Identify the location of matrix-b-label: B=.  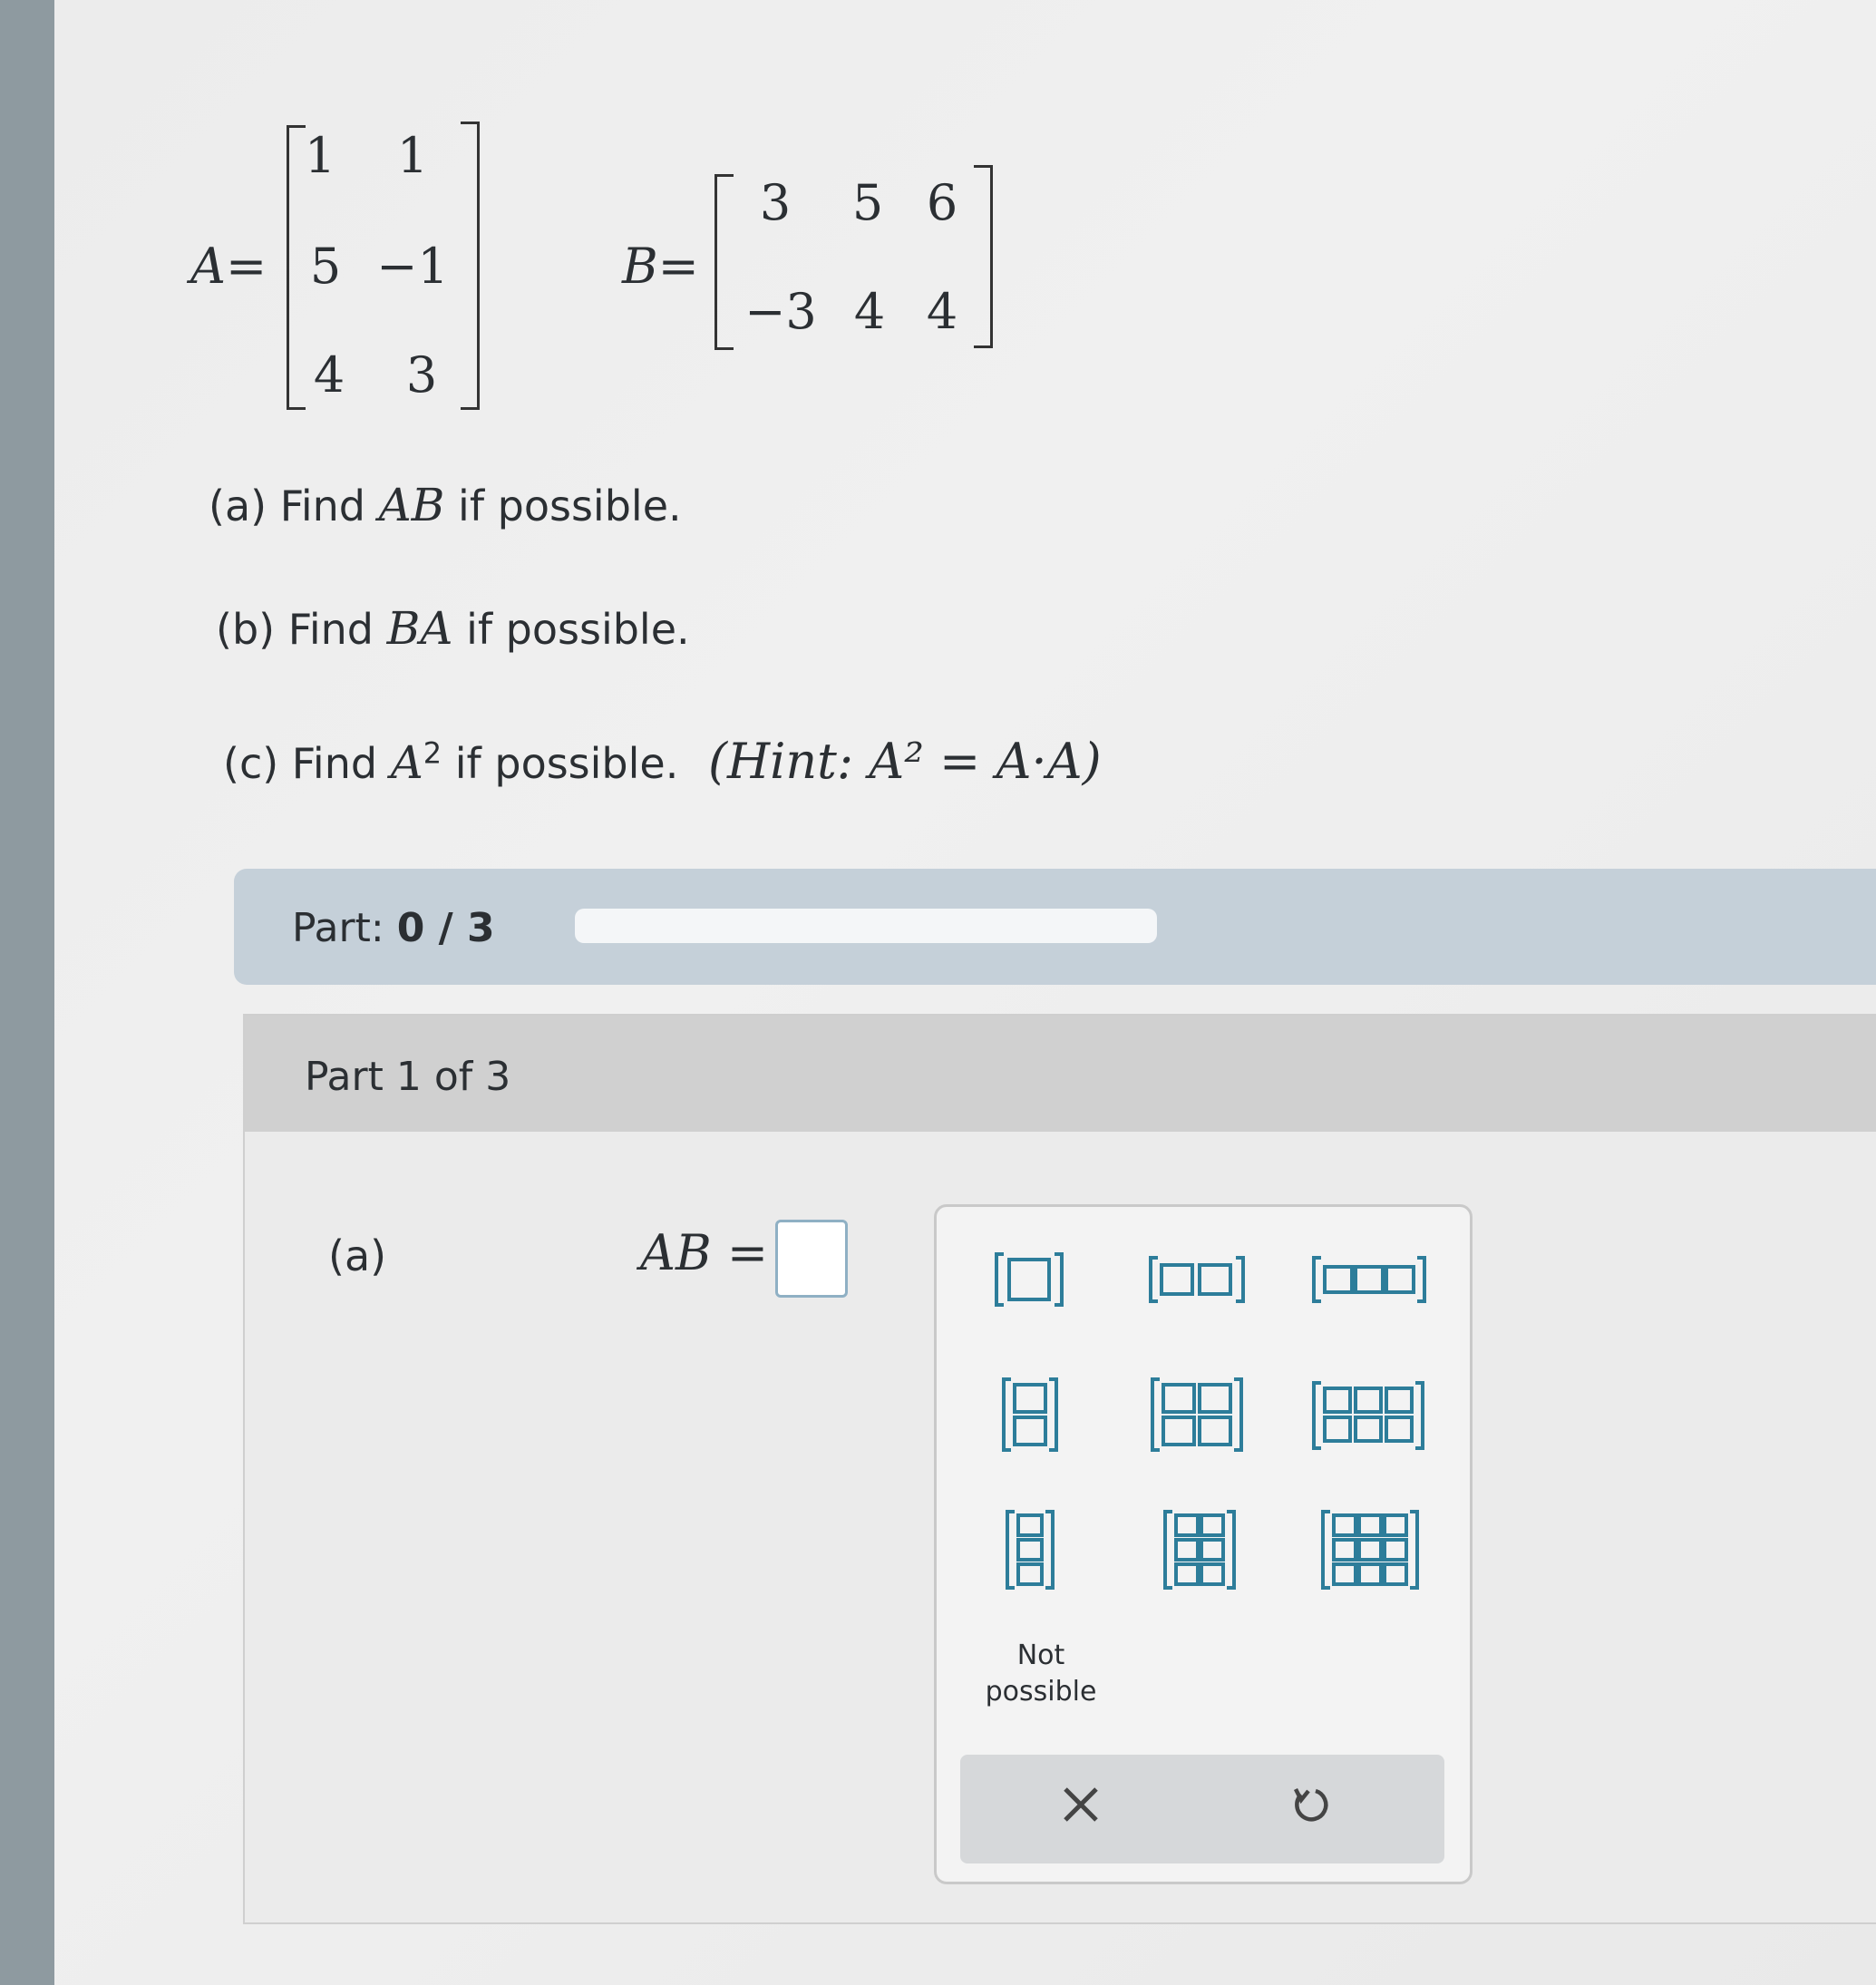
(660, 266).